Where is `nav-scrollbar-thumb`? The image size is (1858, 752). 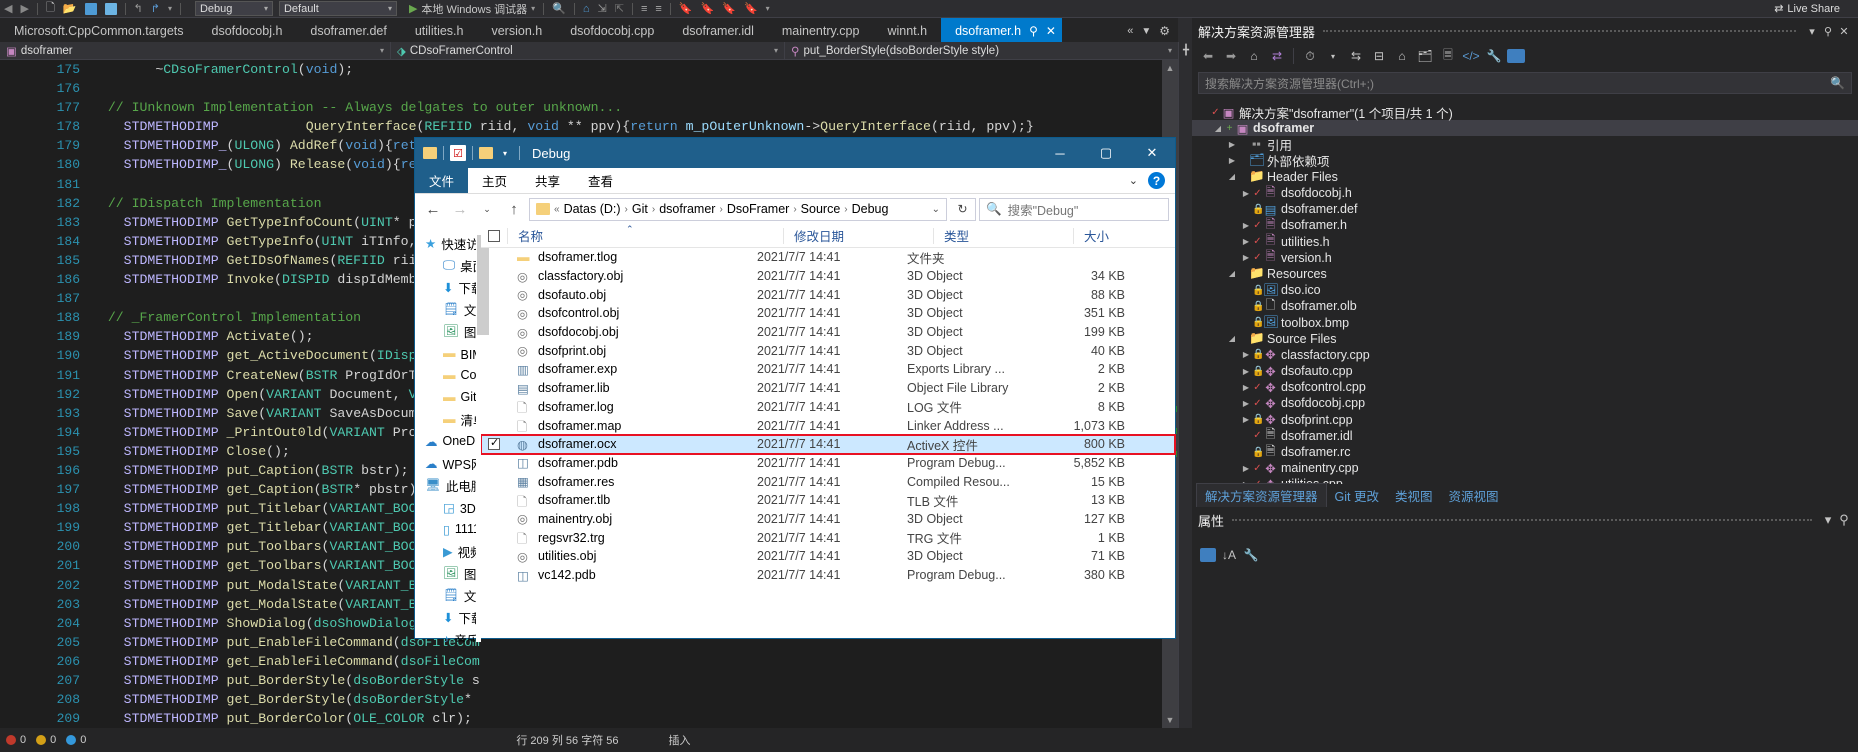 nav-scrollbar-thumb is located at coordinates (482, 285).